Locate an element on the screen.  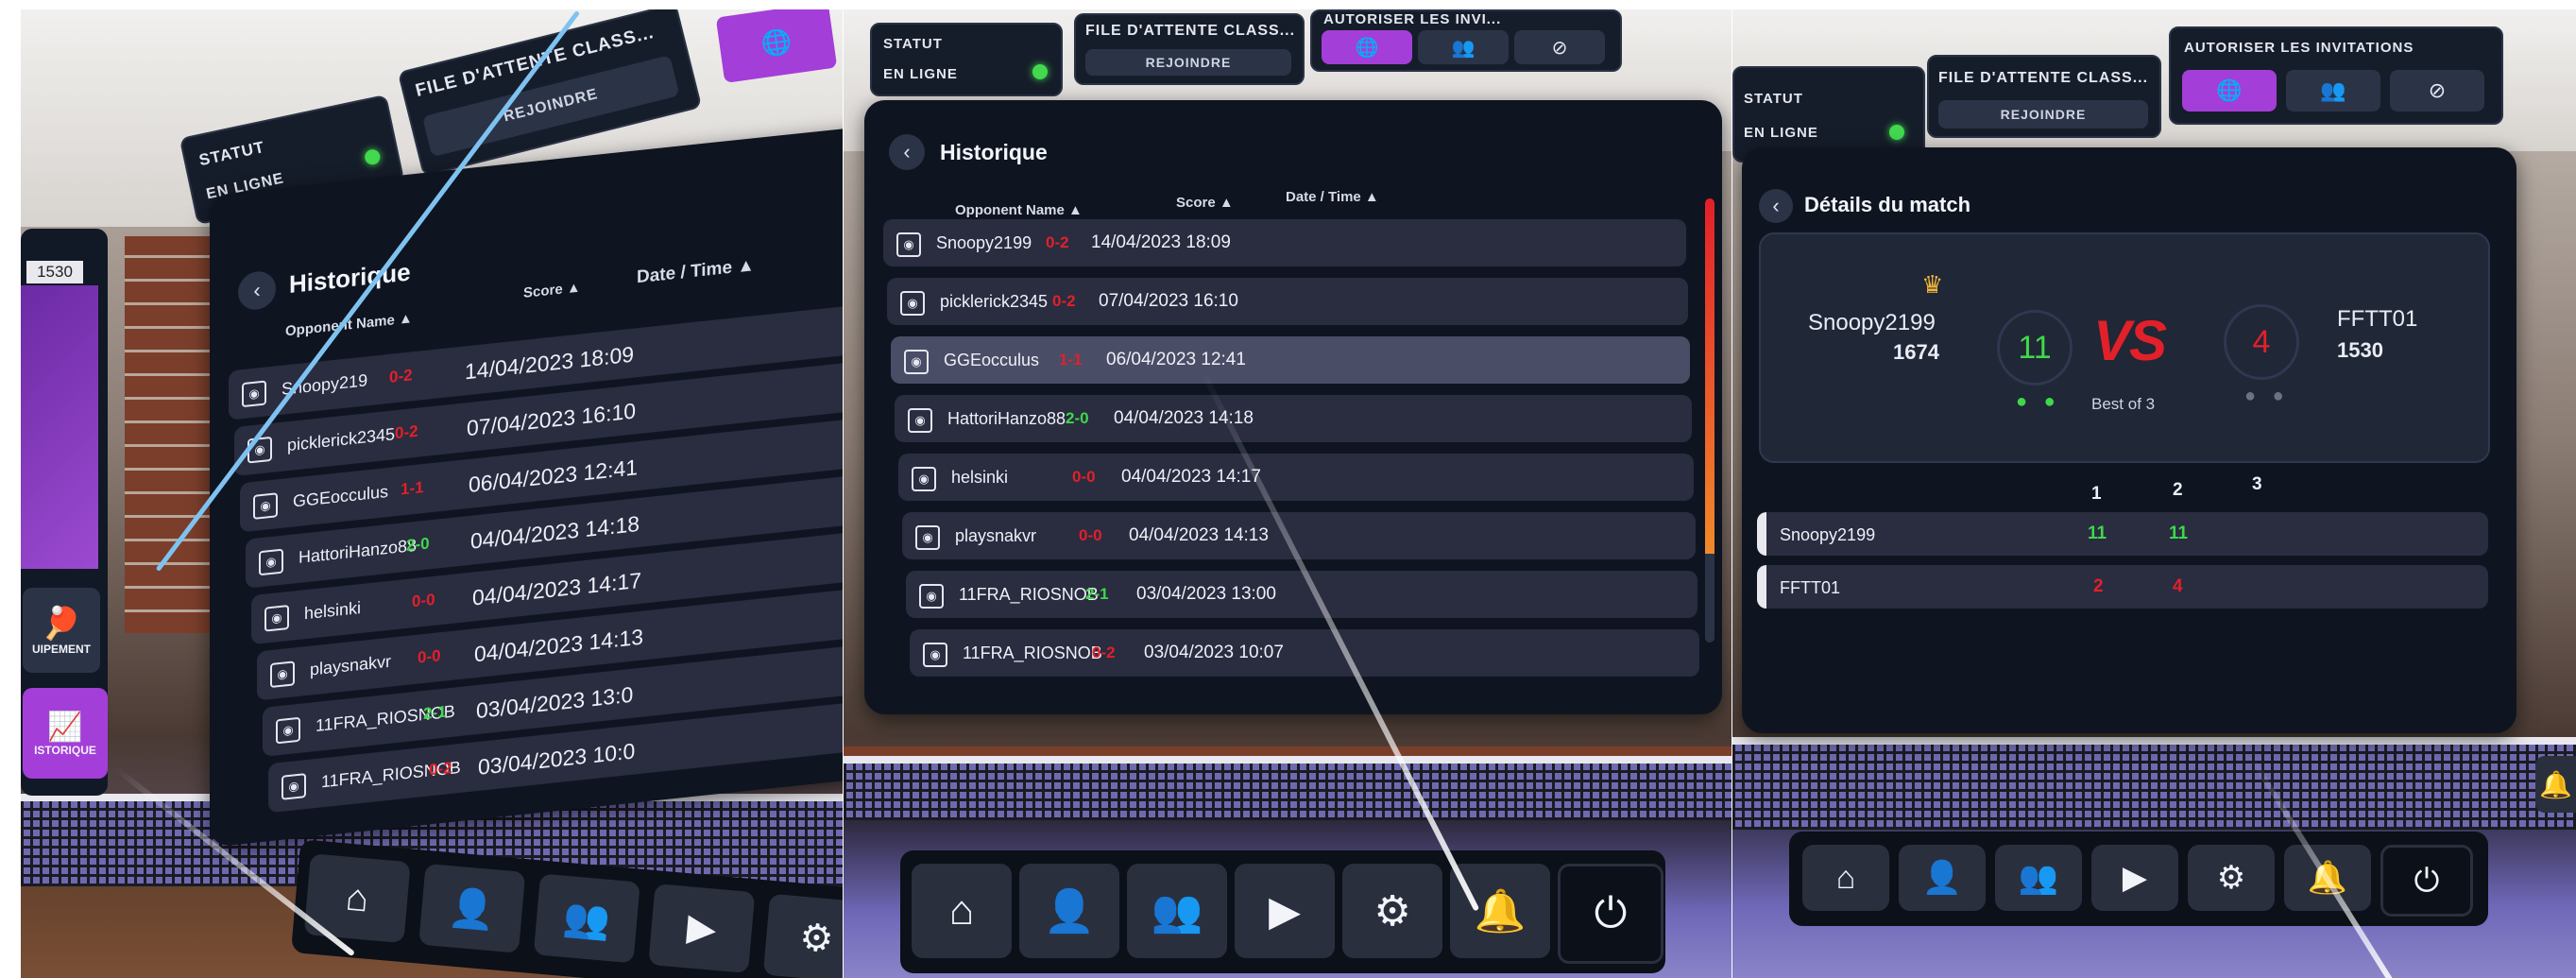
set-1-value: 11 is located at coordinates (2098, 533).